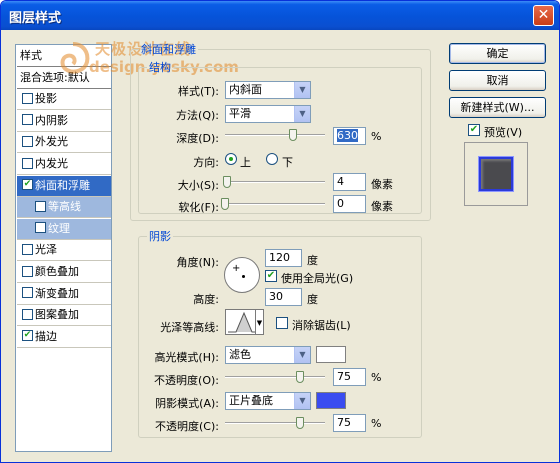  I want to click on style-list-item: 样式, so click(64, 56).